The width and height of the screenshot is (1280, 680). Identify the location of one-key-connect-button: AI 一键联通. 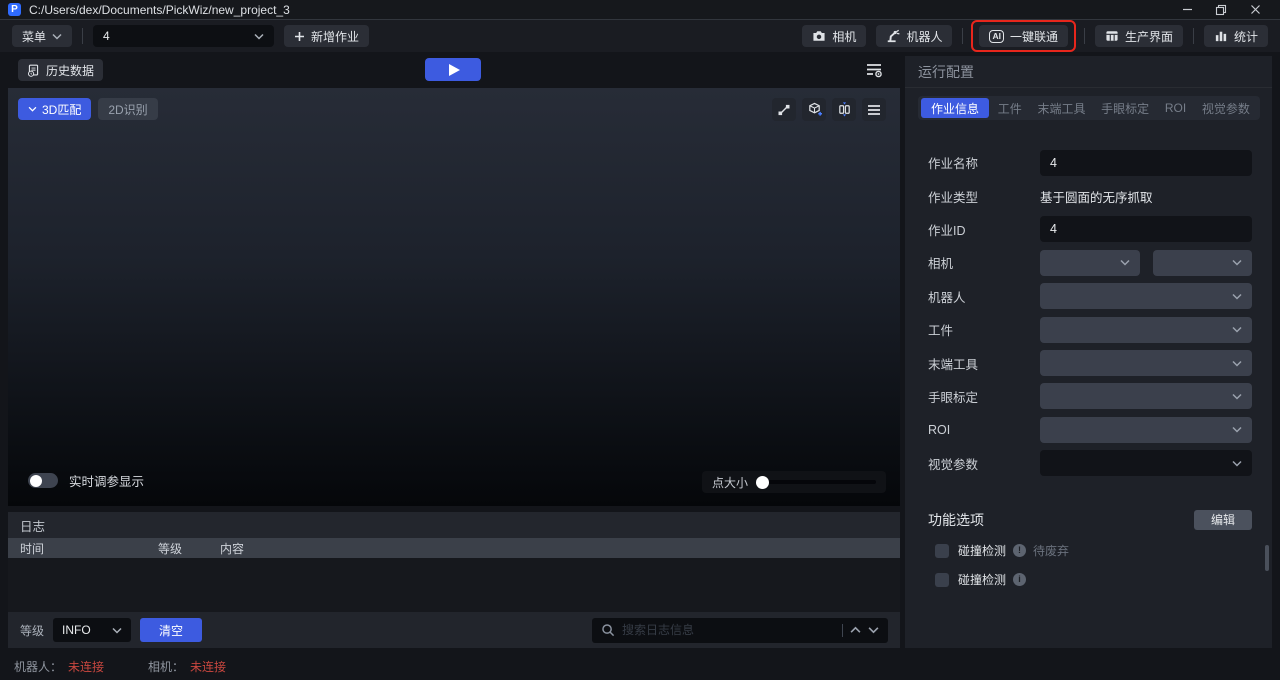
(1023, 36).